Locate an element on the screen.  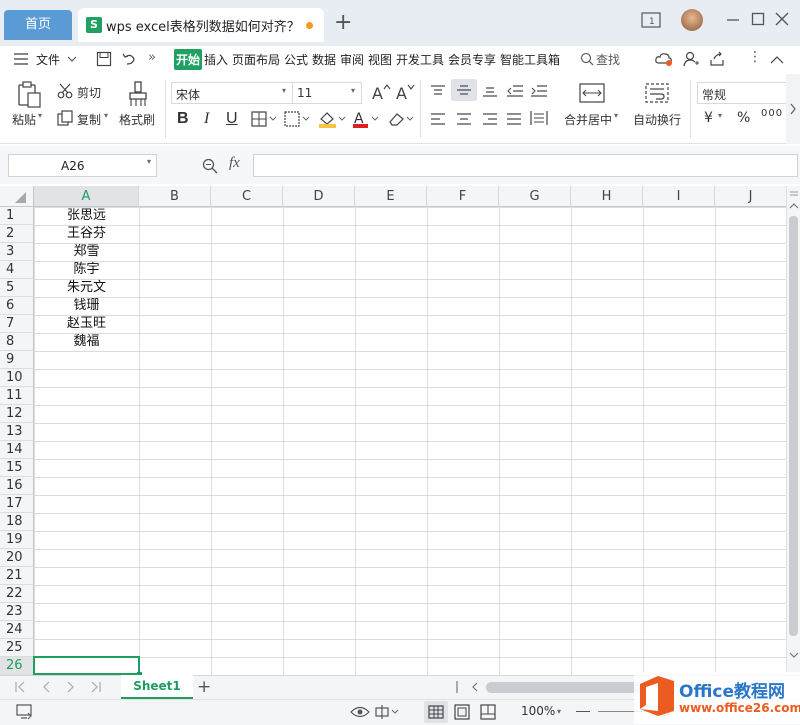
column-header-A: A is located at coordinates (86, 196).